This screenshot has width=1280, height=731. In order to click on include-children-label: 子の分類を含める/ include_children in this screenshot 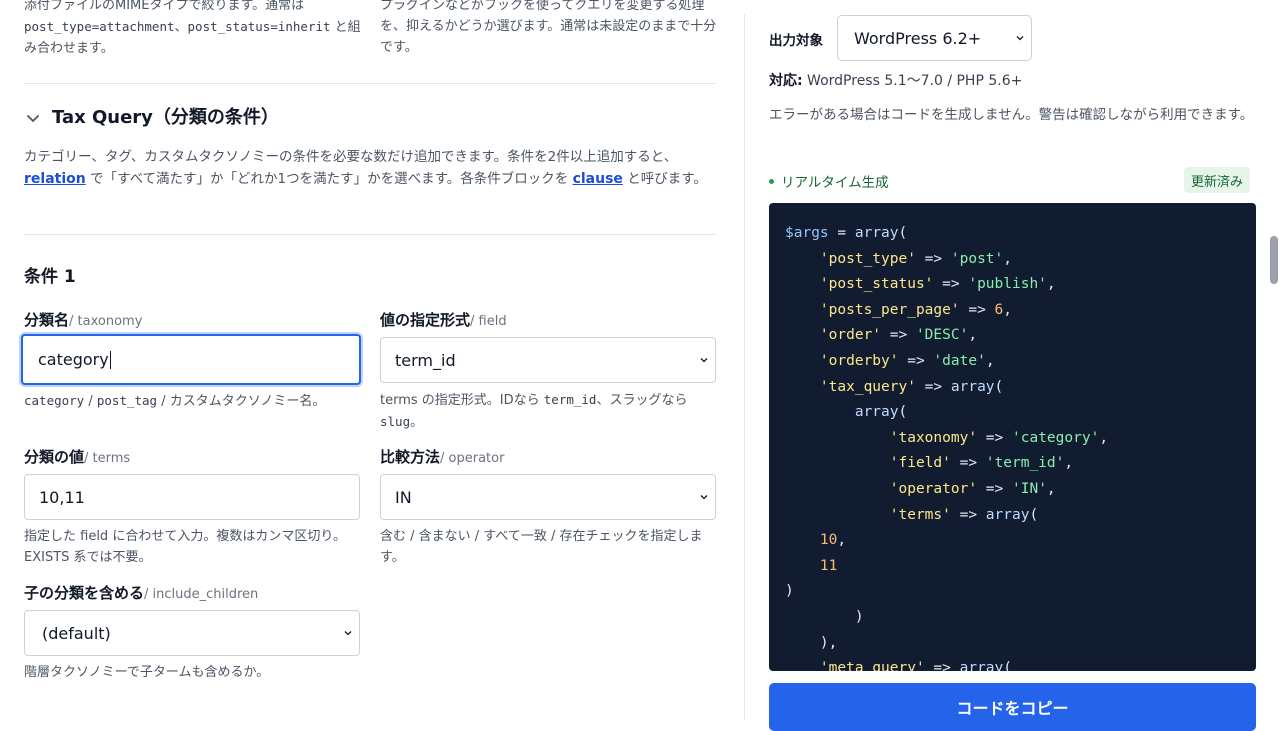, I will do `click(141, 593)`.